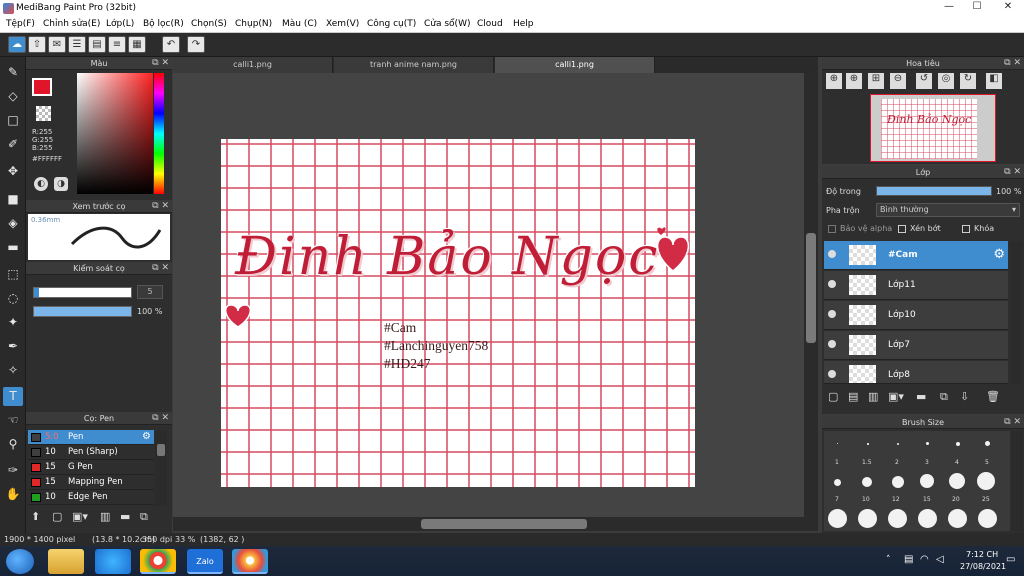 Image resolution: width=1024 pixels, height=576 pixels. What do you see at coordinates (13, 120) in the screenshot?
I see `shape-tool-icon: □` at bounding box center [13, 120].